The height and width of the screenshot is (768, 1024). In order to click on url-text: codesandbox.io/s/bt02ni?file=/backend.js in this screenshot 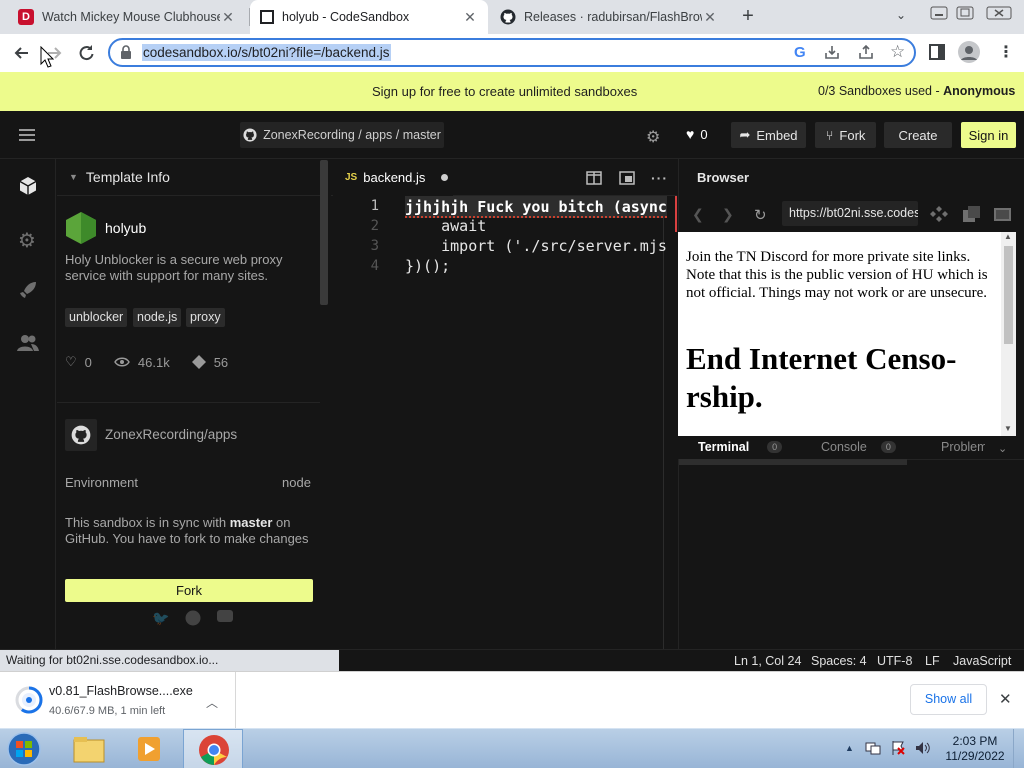, I will do `click(266, 52)`.